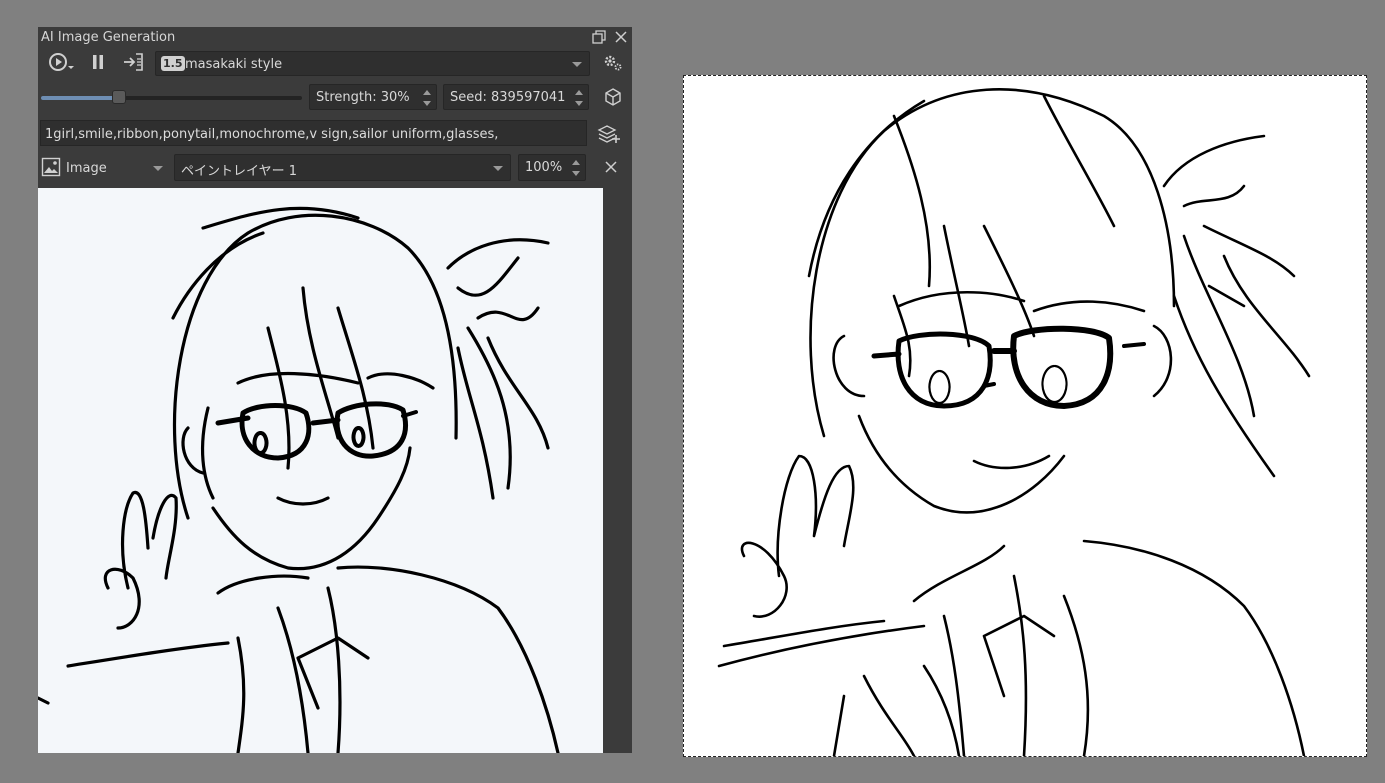 The width and height of the screenshot is (1385, 783). I want to click on strength-slider-handle, so click(119, 97).